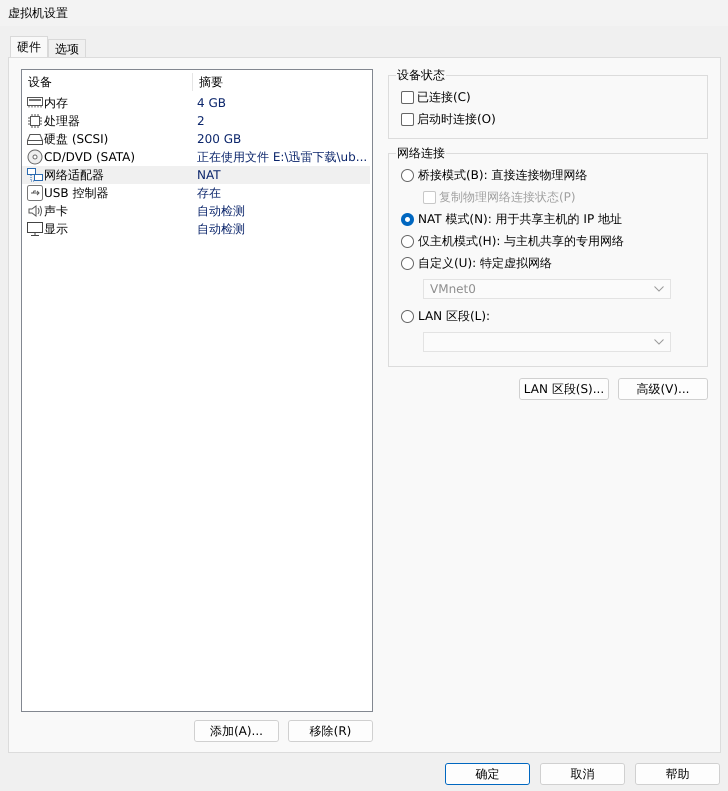  Describe the element at coordinates (554, 97) in the screenshot. I see `checkbox: 已连接(C)` at that location.